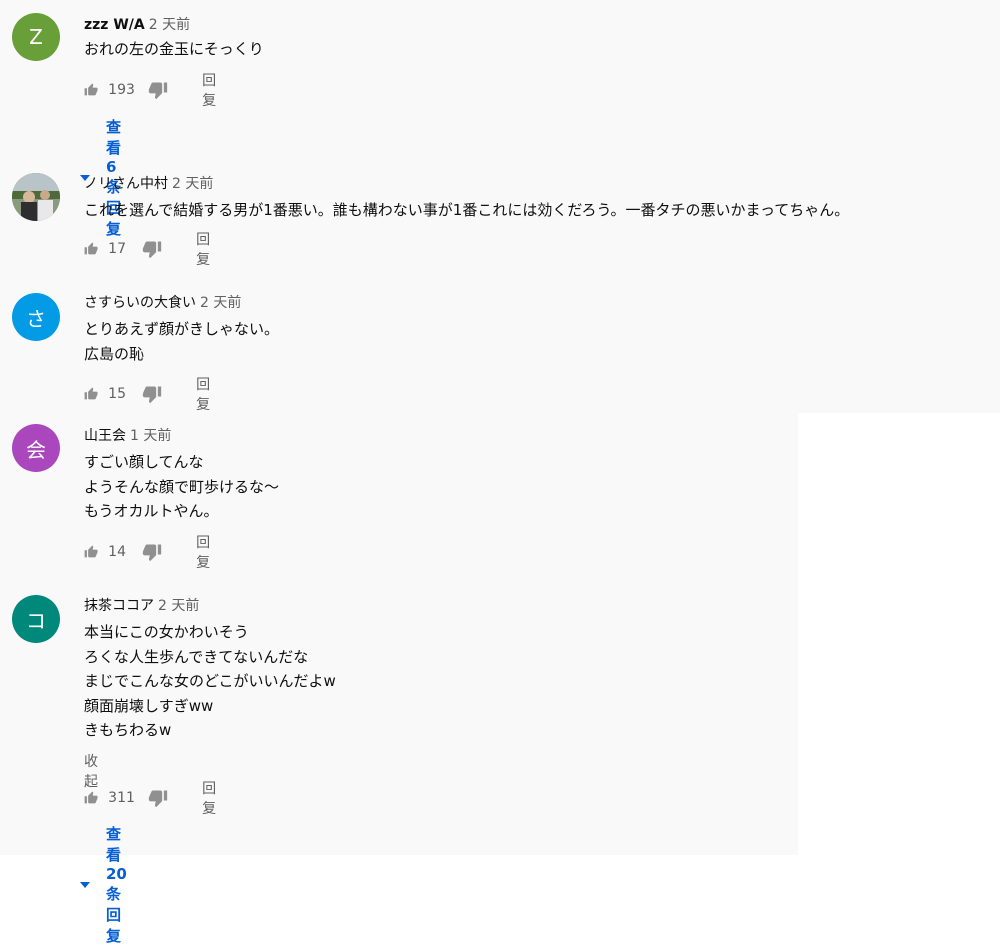 The image size is (1000, 946). Describe the element at coordinates (166, 632) in the screenshot. I see `comment-line: 本当にこの女かわいそう` at that location.